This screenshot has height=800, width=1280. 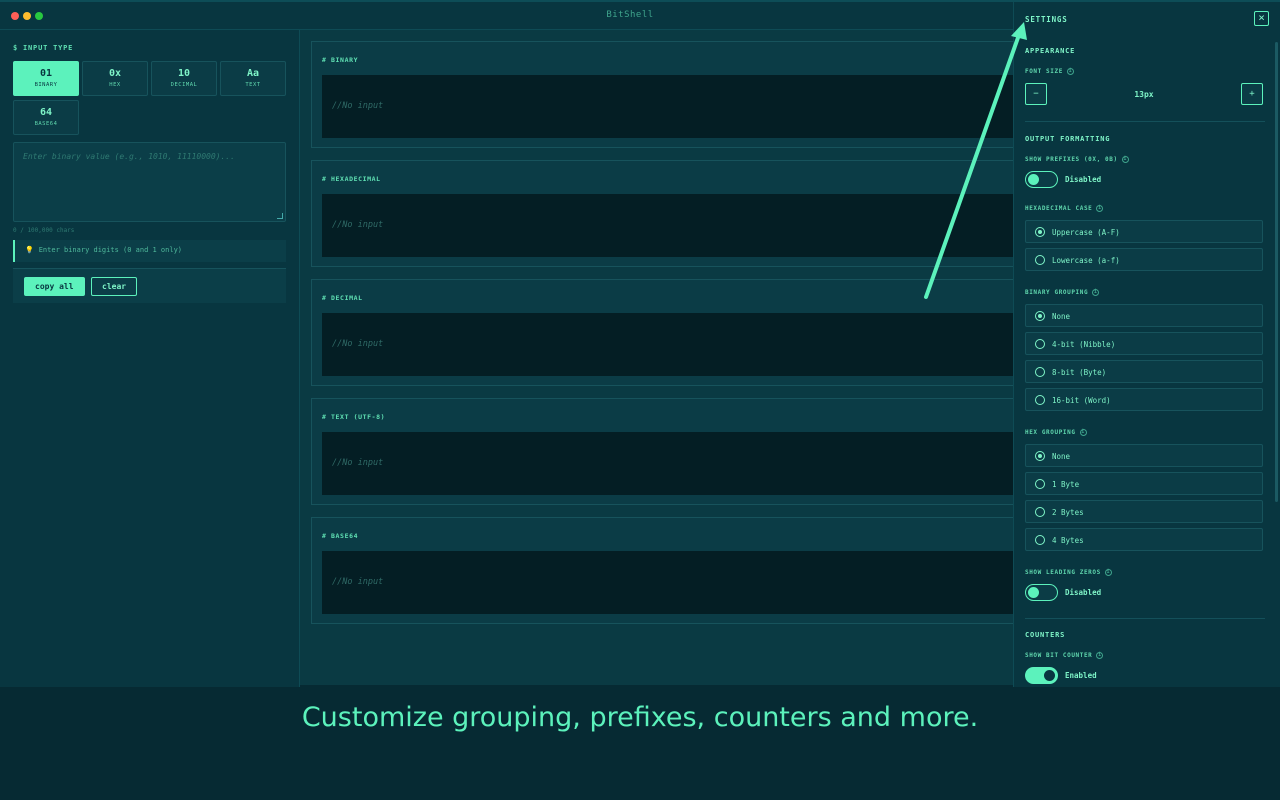 I want to click on leading-zeros-text: SHOW LEADING ZEROS, so click(x=1063, y=572).